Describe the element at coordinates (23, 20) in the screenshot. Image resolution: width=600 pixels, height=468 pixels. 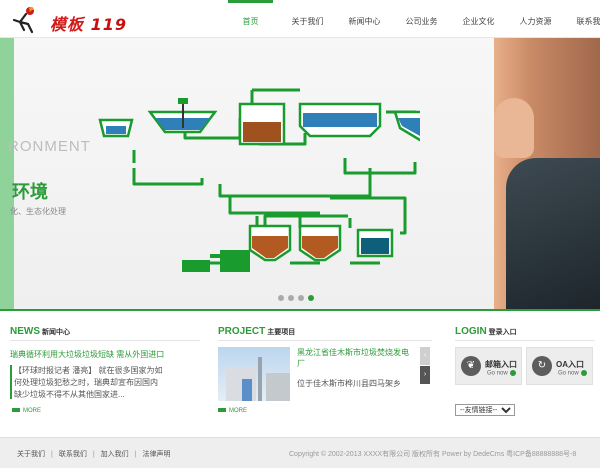
I see `fire-runner-logo-icon` at that location.